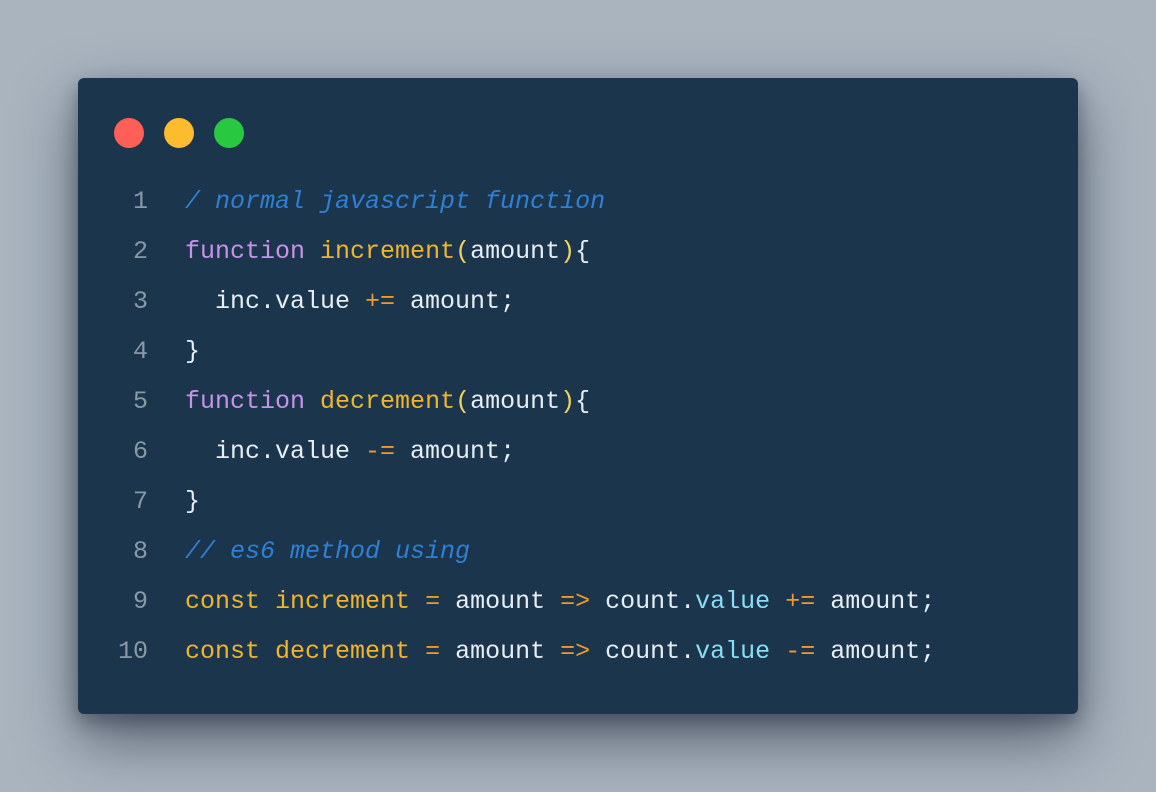 The image size is (1156, 792). I want to click on code-token-comment: / normal javascript function, so click(395, 201).